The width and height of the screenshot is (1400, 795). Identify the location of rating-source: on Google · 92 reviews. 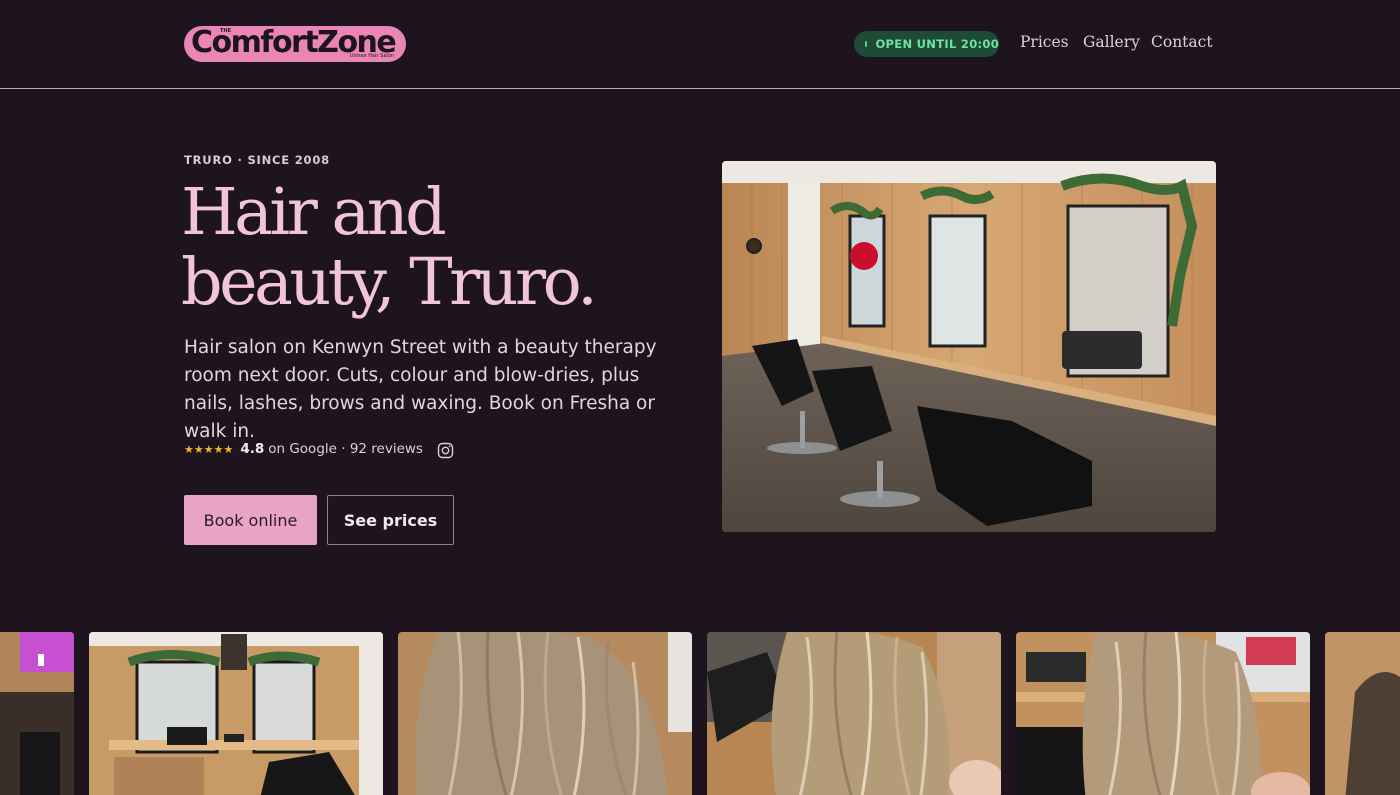
(345, 449).